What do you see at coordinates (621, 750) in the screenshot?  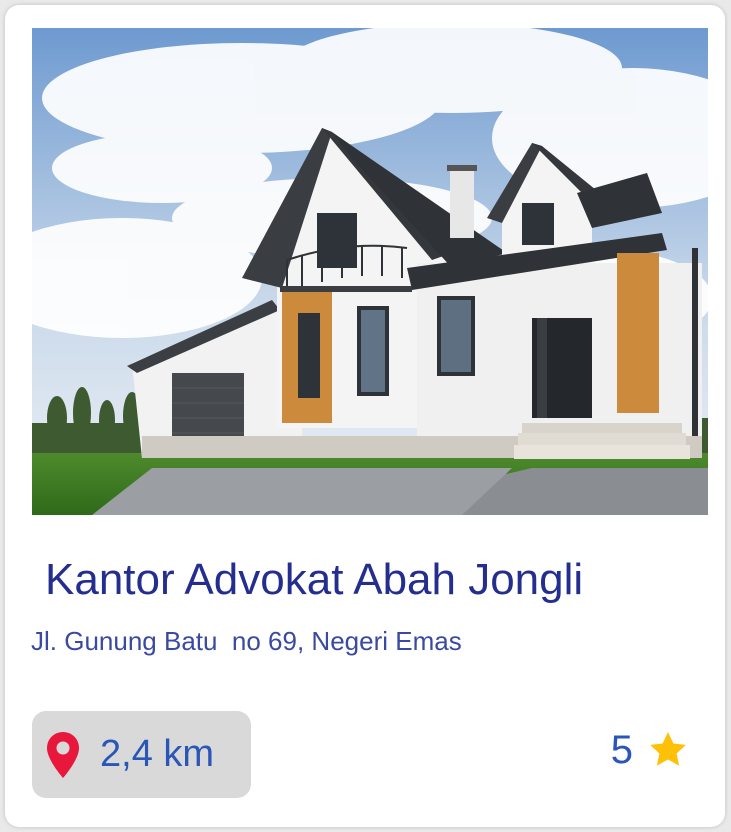 I see `rating-value: 5` at bounding box center [621, 750].